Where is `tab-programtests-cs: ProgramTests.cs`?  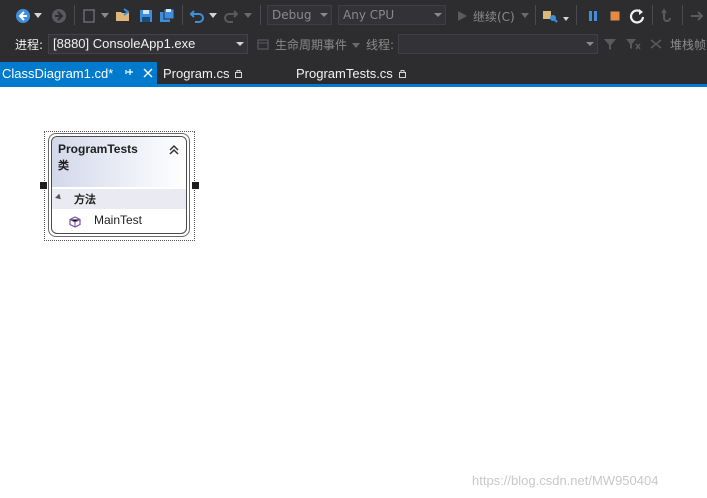 tab-programtests-cs: ProgramTests.cs is located at coordinates (351, 73).